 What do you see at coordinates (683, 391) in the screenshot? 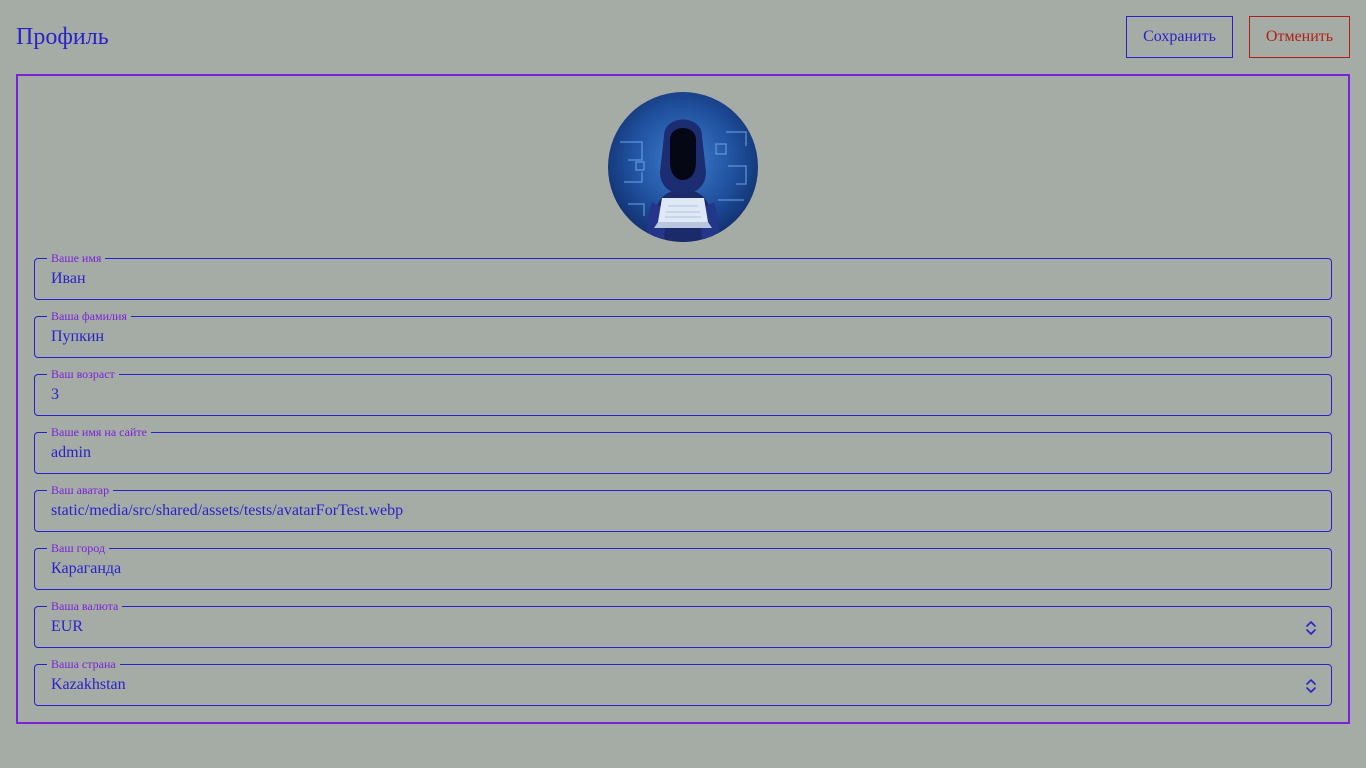
I see `age-field: Ваш возраст 3` at bounding box center [683, 391].